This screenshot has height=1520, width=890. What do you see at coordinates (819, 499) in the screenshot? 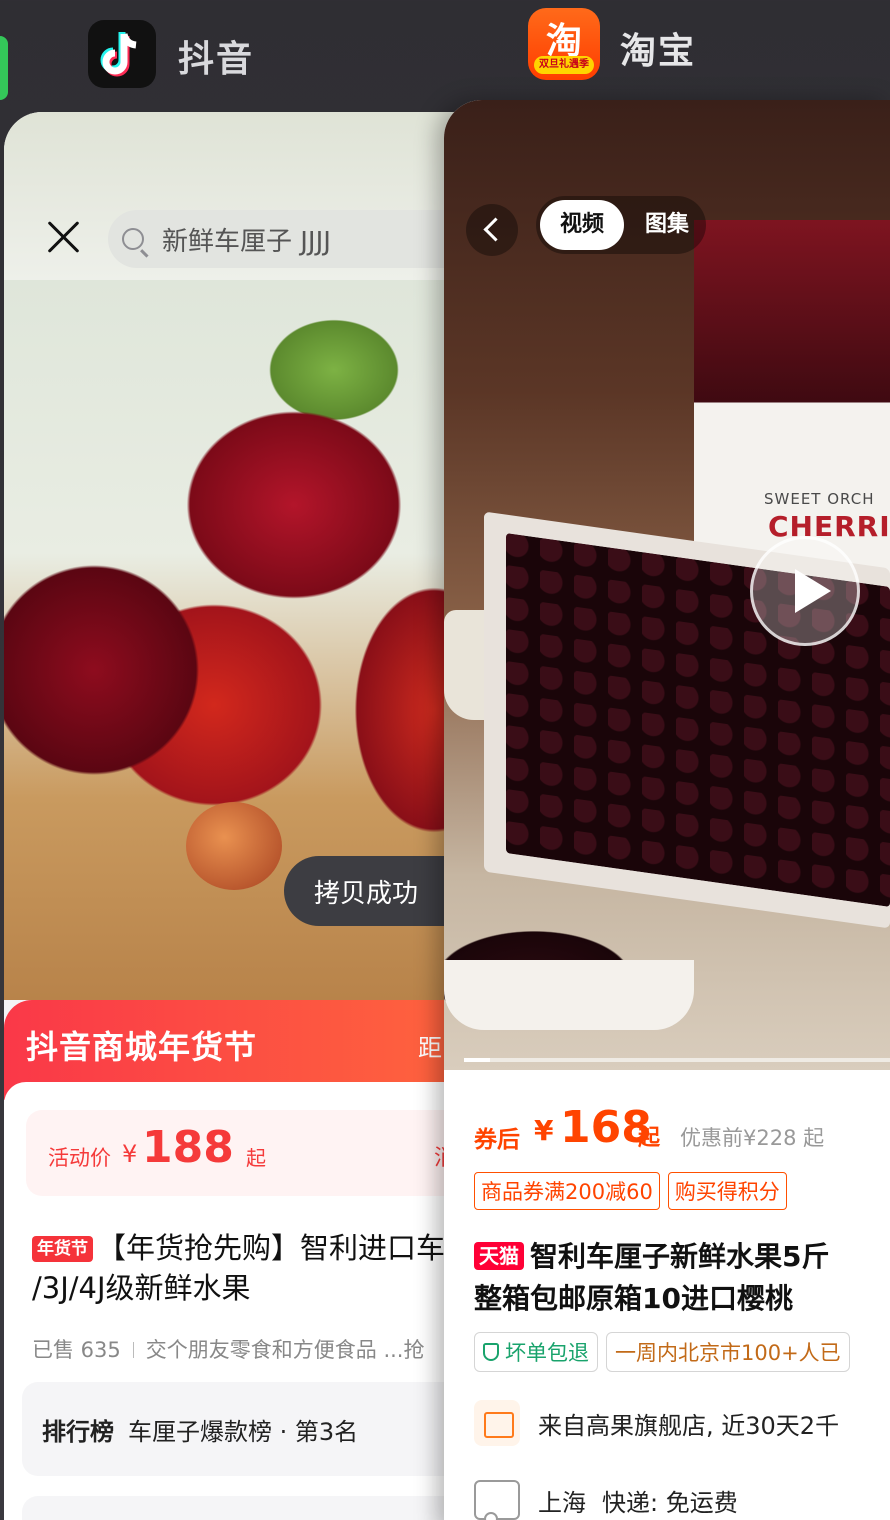
I see `gift-box-text-1: SWEET ORCH` at bounding box center [819, 499].